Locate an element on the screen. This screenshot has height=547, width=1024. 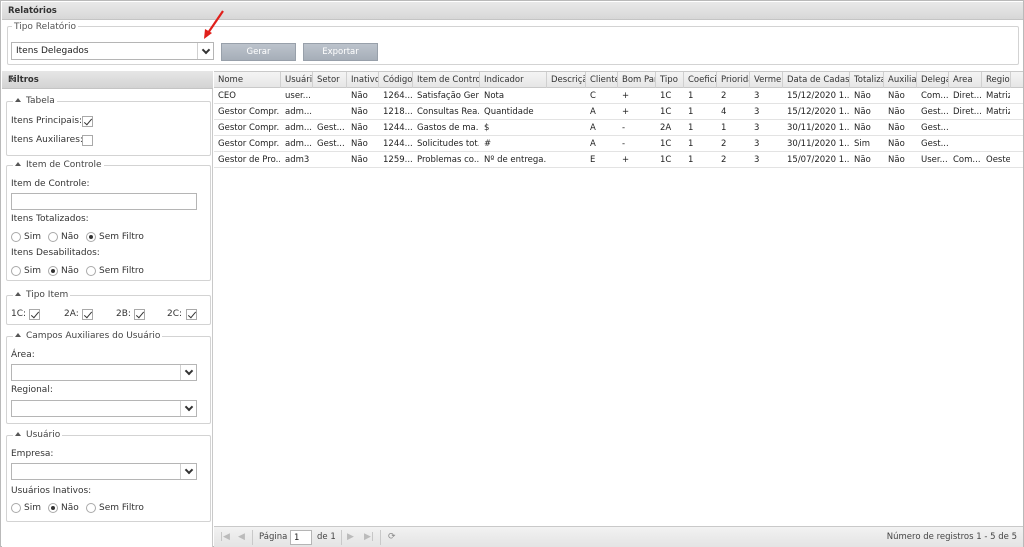
column-header: Descrição is located at coordinates (566, 80).